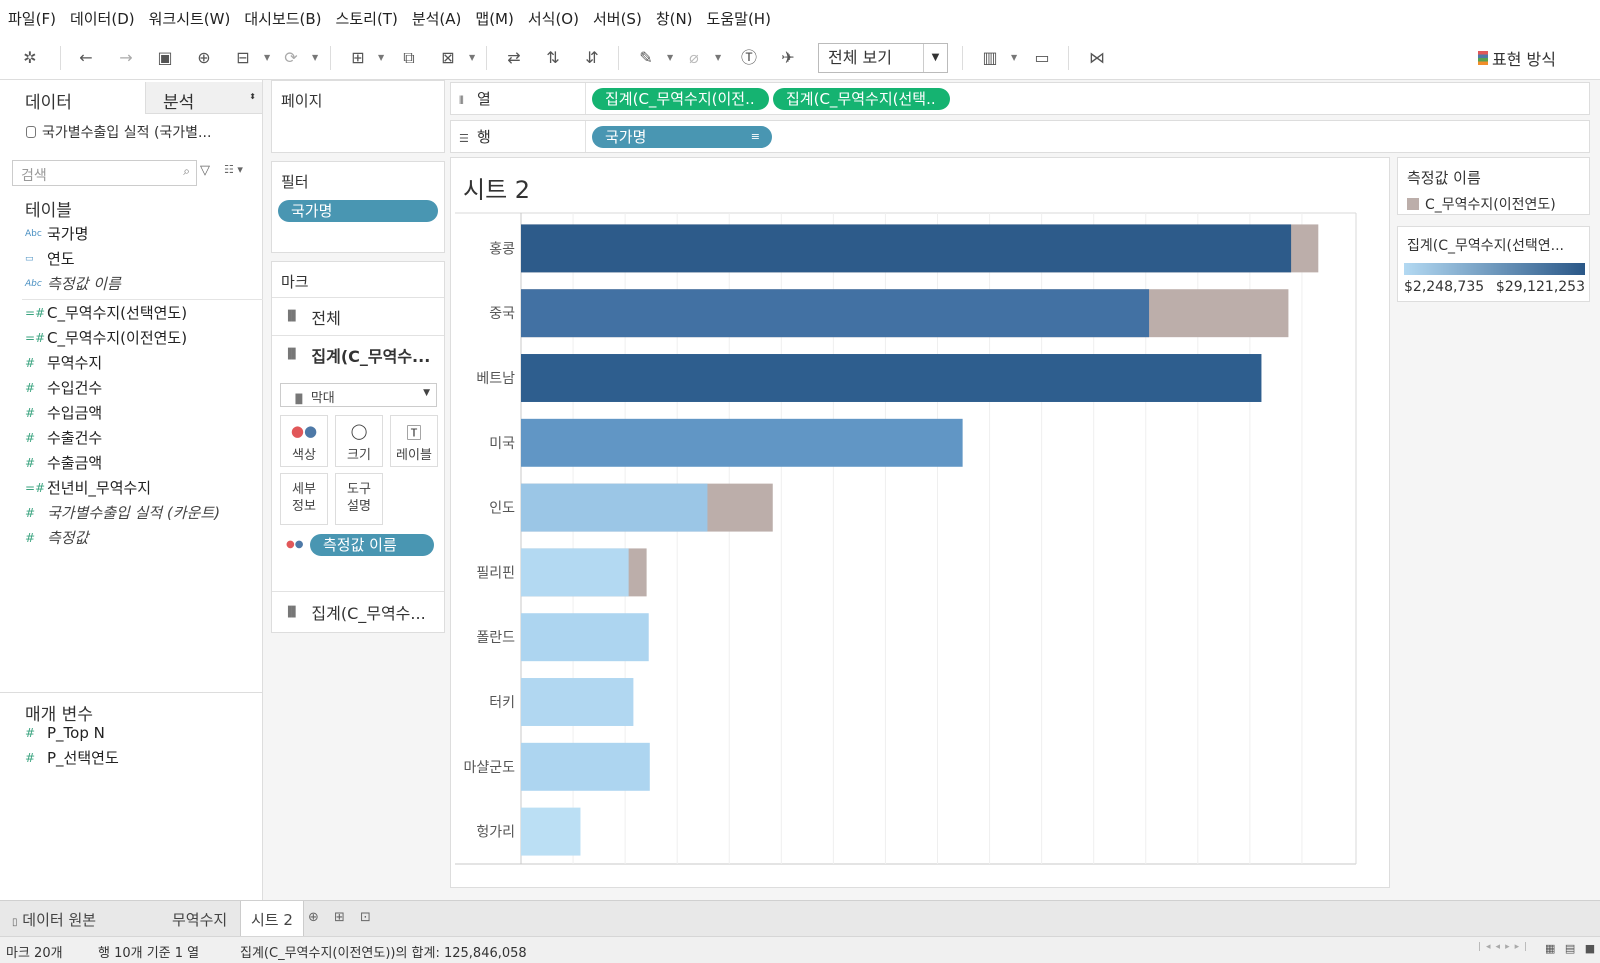 This screenshot has height=963, width=1600. What do you see at coordinates (339, 917) in the screenshot?
I see `new-dashboard-icon: ⊞` at bounding box center [339, 917].